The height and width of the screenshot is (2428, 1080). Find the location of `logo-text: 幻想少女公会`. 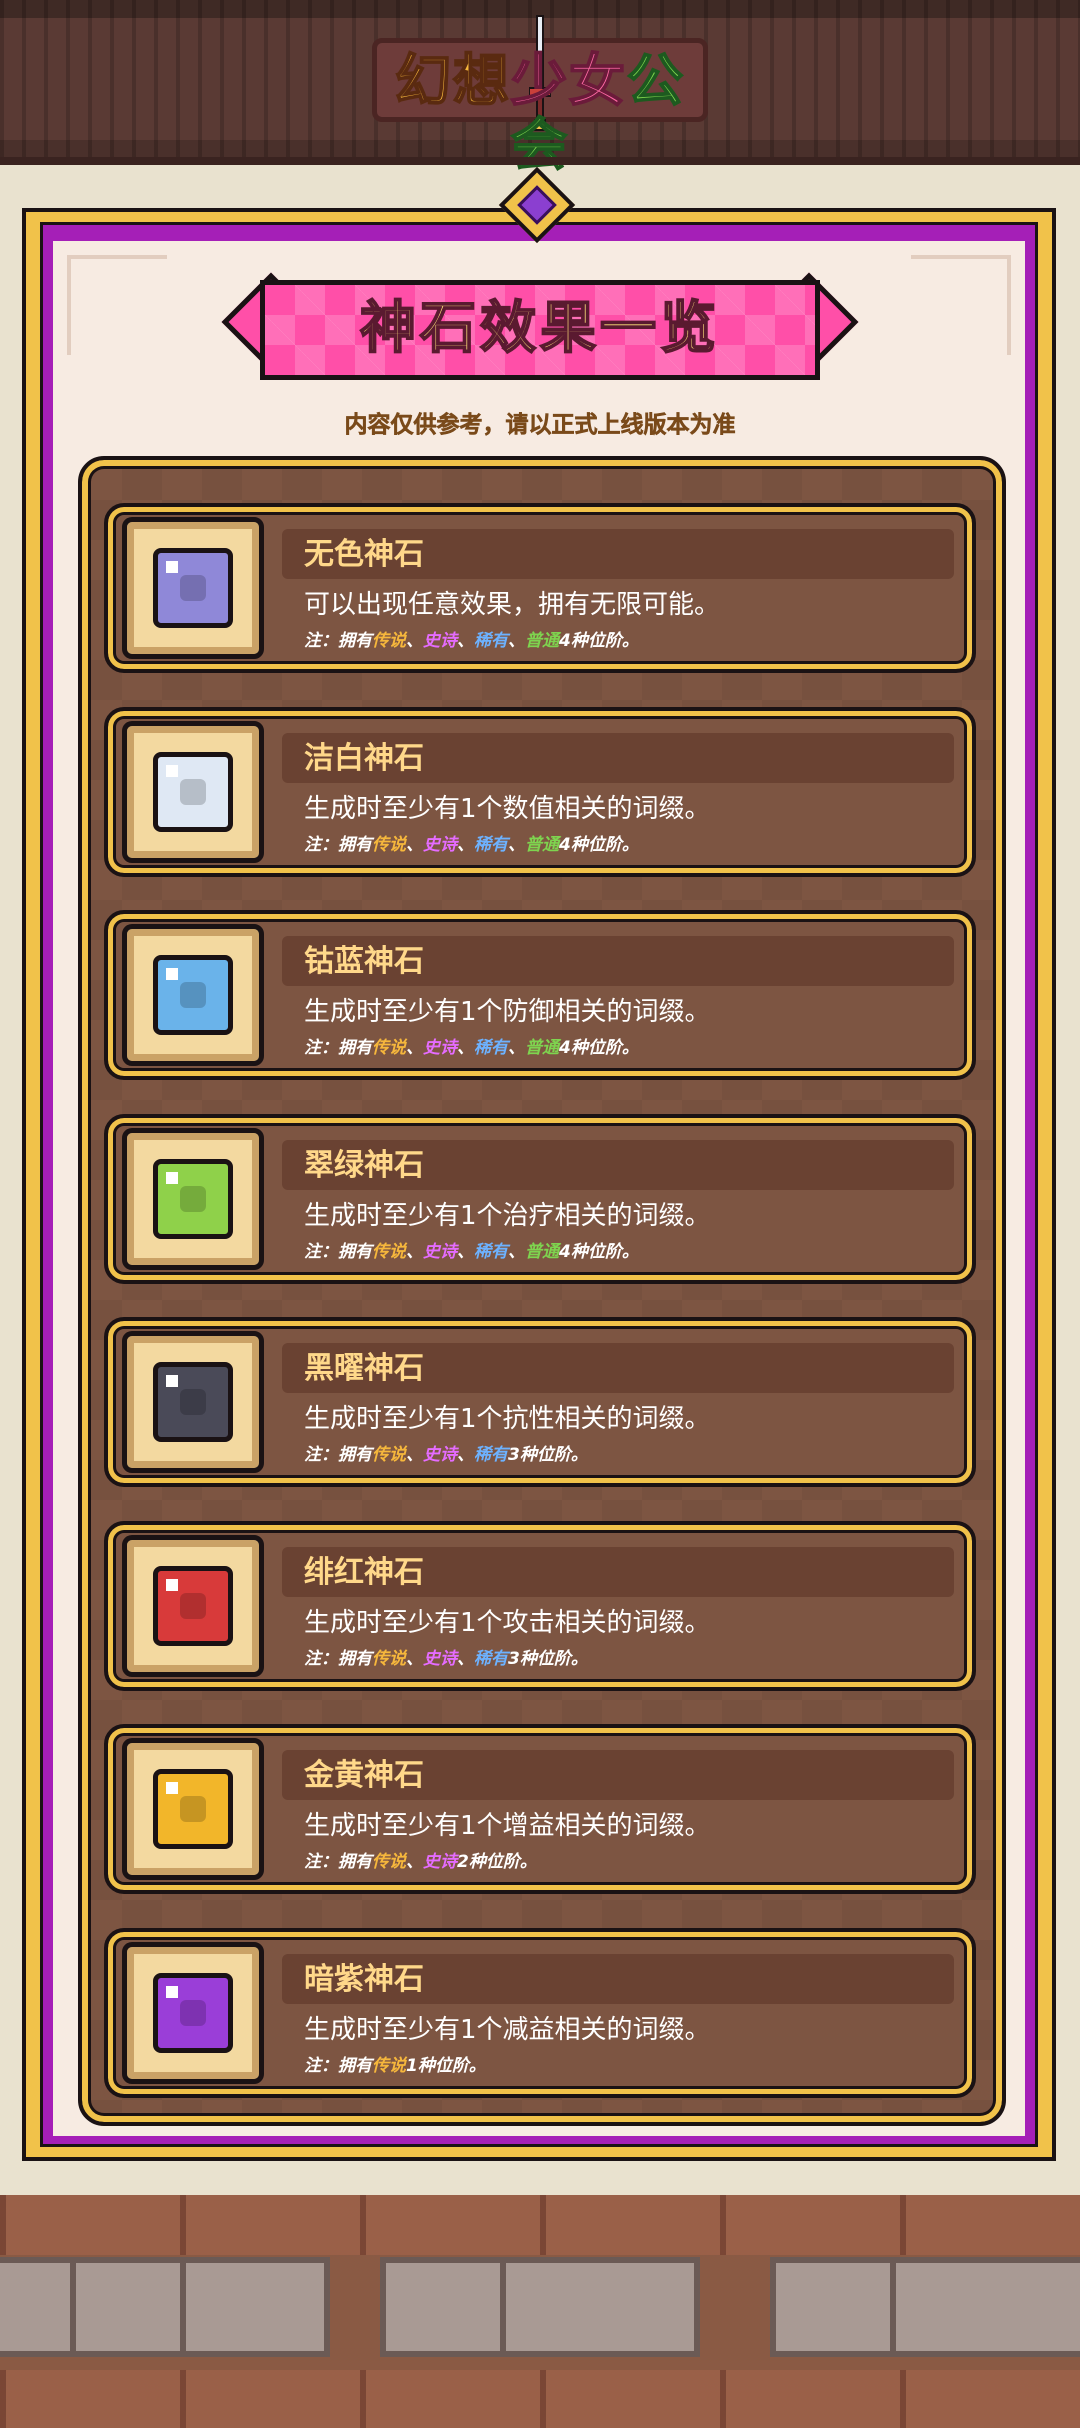

logo-text: 幻想少女公会 is located at coordinates (540, 114).